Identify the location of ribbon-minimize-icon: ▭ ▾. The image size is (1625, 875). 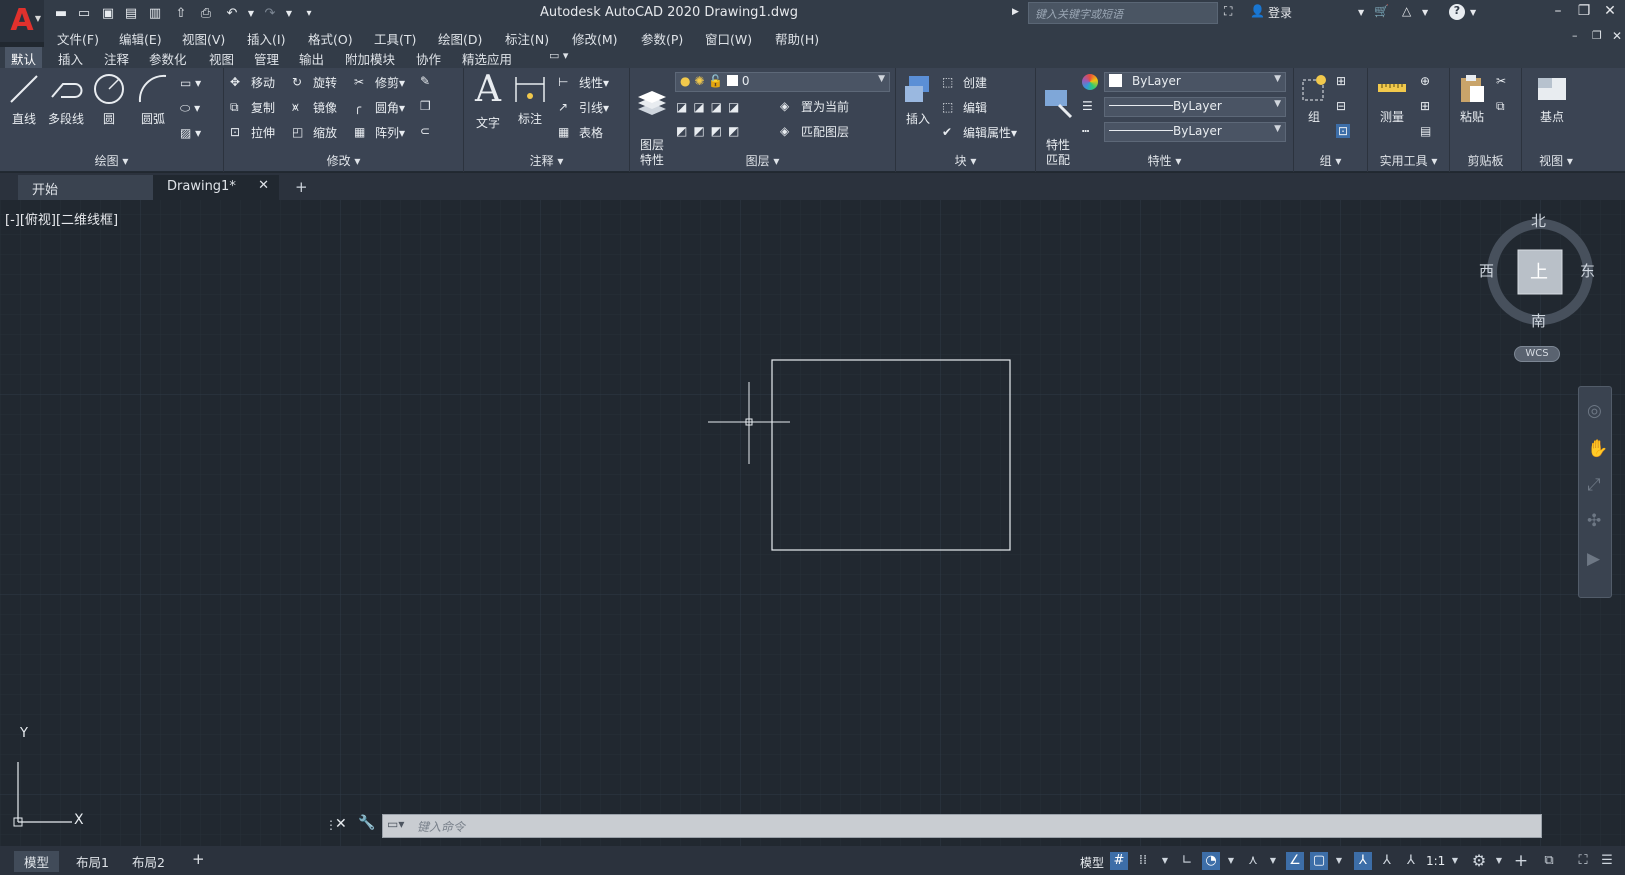
(558, 55).